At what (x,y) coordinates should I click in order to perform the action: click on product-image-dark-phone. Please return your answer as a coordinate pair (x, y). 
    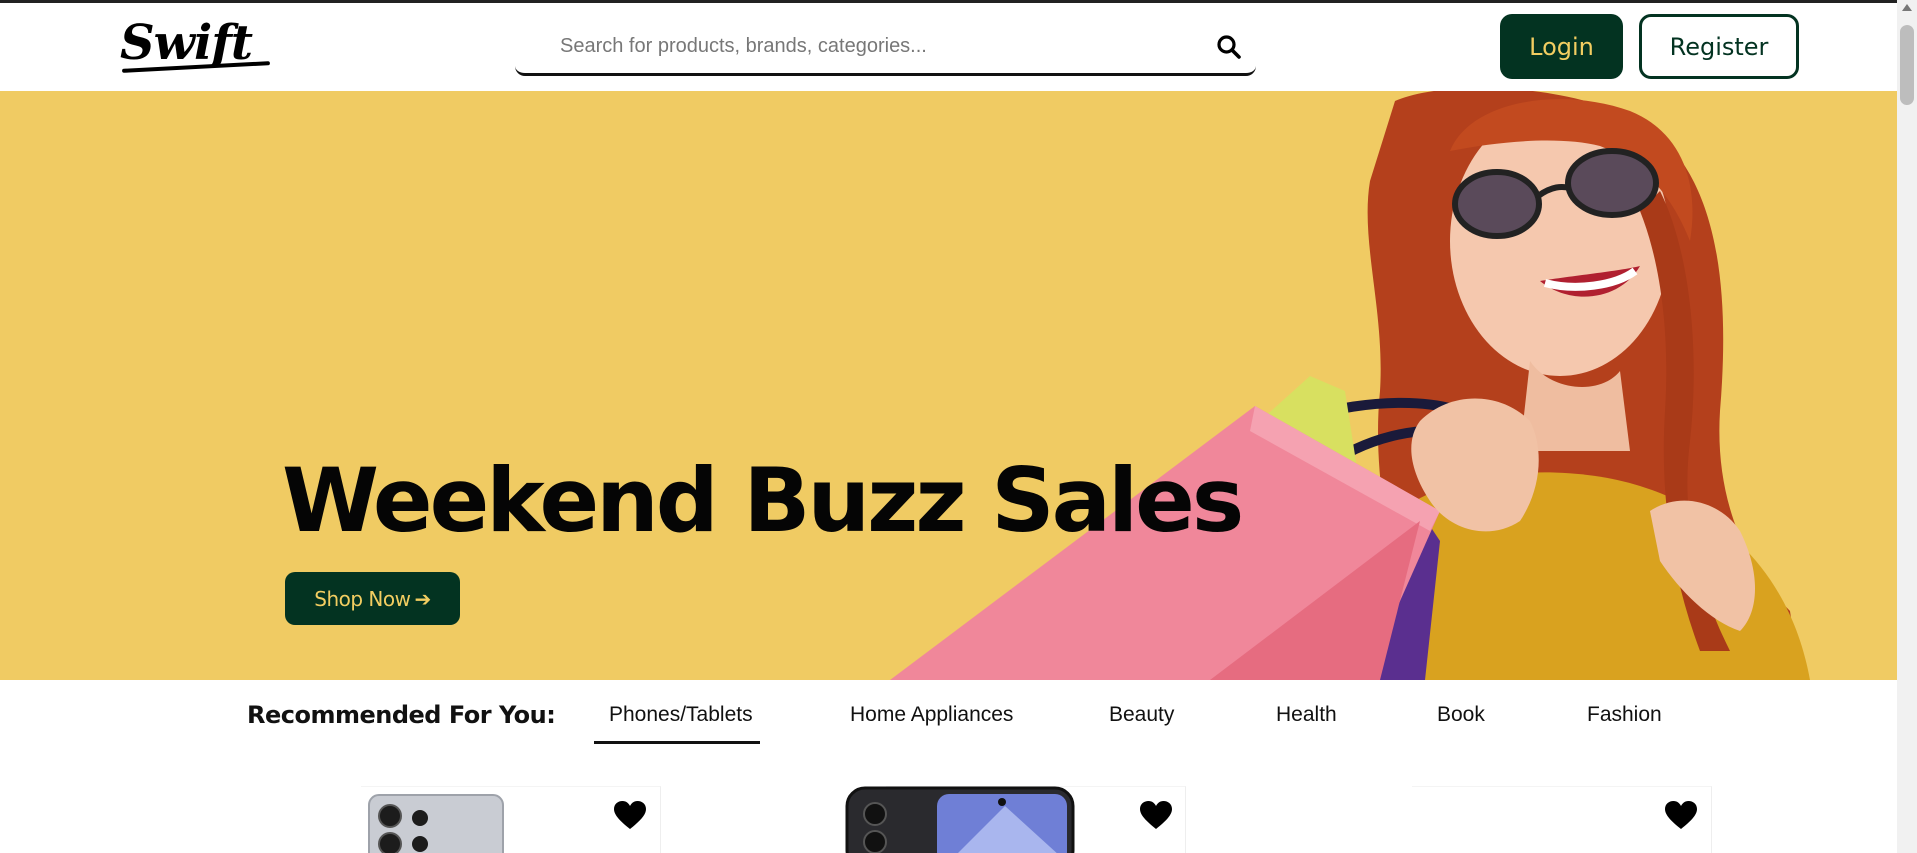
    Looking at the image, I should click on (960, 819).